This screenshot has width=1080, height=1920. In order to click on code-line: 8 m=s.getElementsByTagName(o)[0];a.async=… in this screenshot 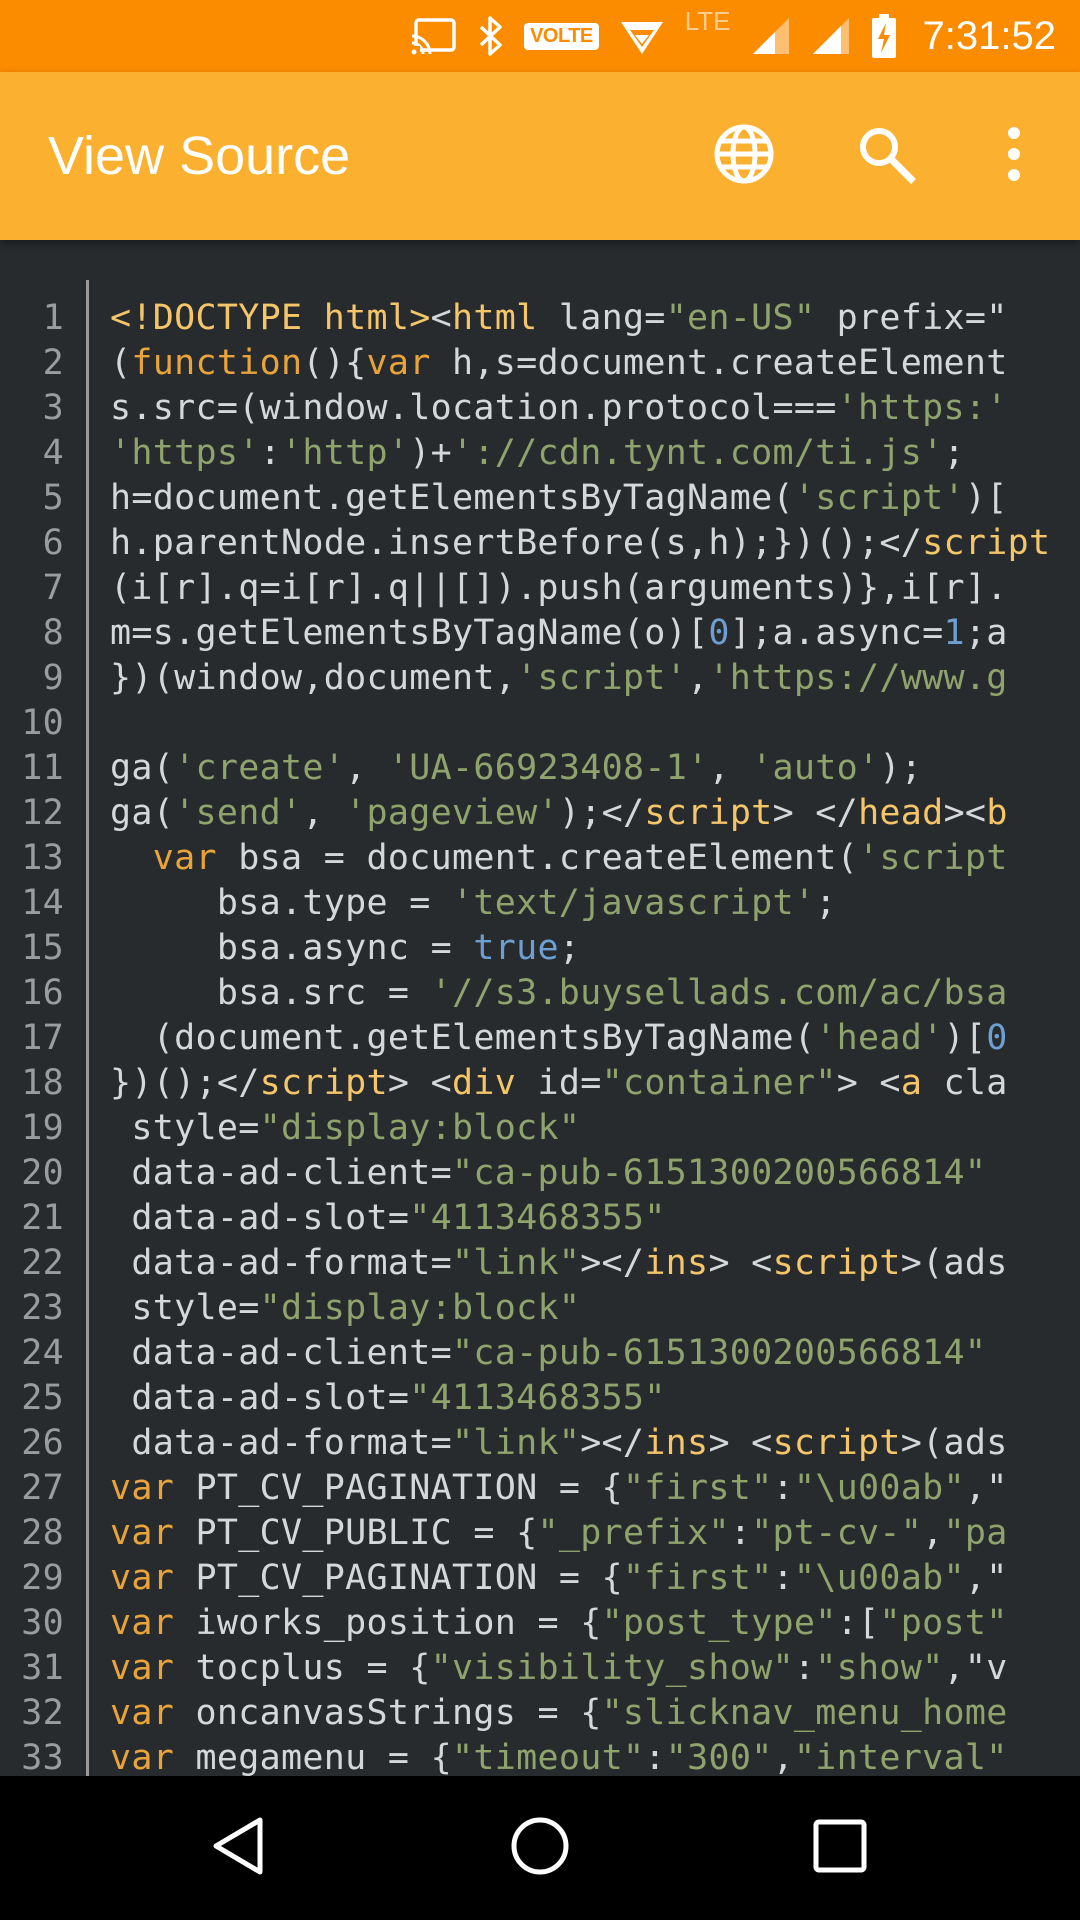, I will do `click(540, 633)`.